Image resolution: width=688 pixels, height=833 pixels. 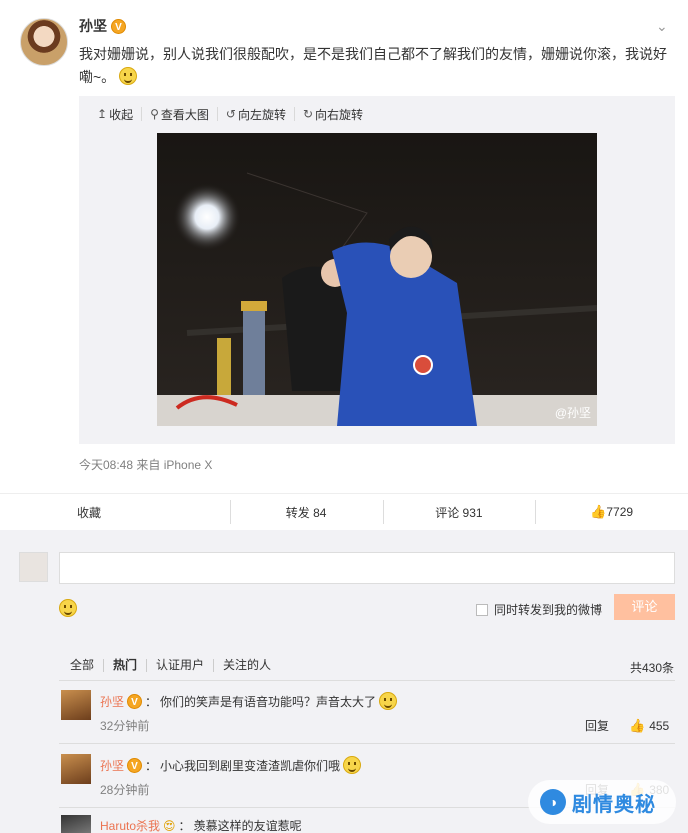 What do you see at coordinates (130, 825) in the screenshot?
I see `commenter-name: Haruto杀我` at bounding box center [130, 825].